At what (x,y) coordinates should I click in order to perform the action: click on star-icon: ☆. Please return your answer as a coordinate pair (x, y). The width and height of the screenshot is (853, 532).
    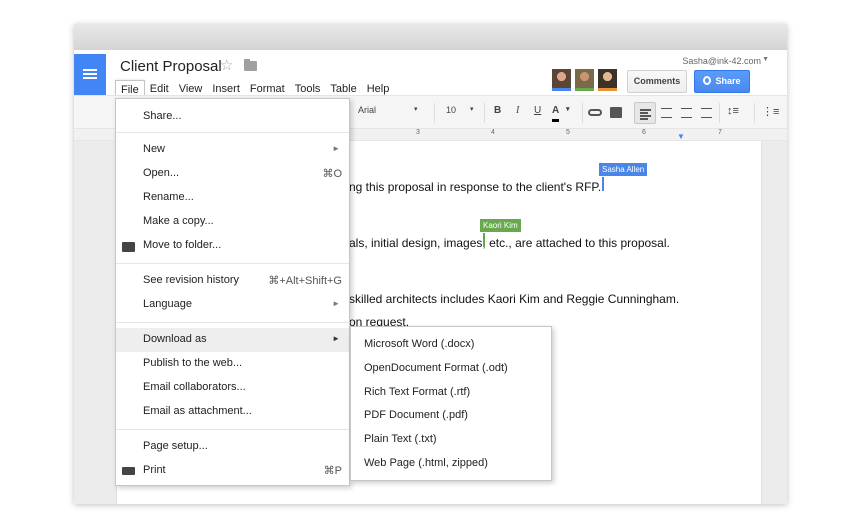
    Looking at the image, I should click on (226, 65).